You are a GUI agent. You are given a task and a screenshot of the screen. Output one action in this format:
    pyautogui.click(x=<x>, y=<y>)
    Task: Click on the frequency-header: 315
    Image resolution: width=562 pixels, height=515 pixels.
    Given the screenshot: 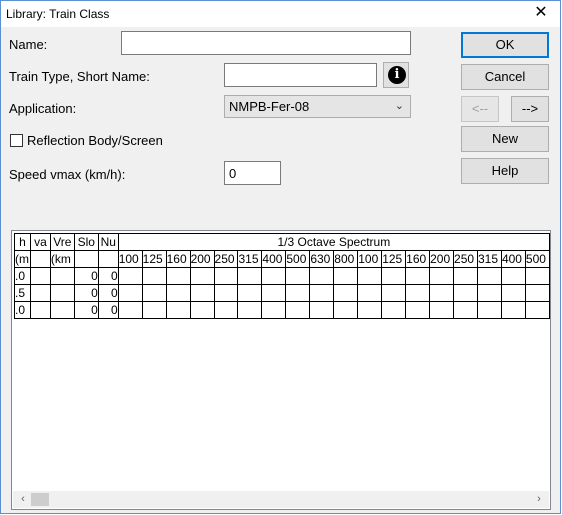 What is the action you would take?
    pyautogui.click(x=250, y=259)
    